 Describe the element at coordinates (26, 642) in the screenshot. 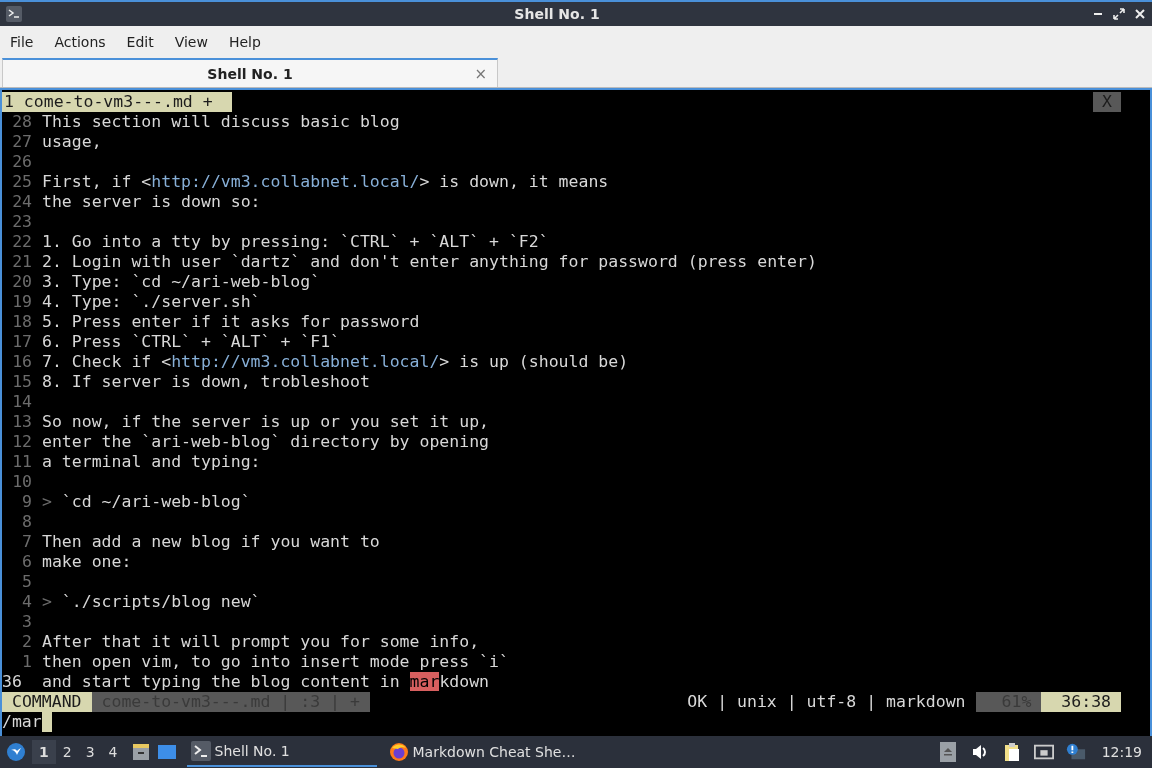

I see `line-number: 2` at that location.